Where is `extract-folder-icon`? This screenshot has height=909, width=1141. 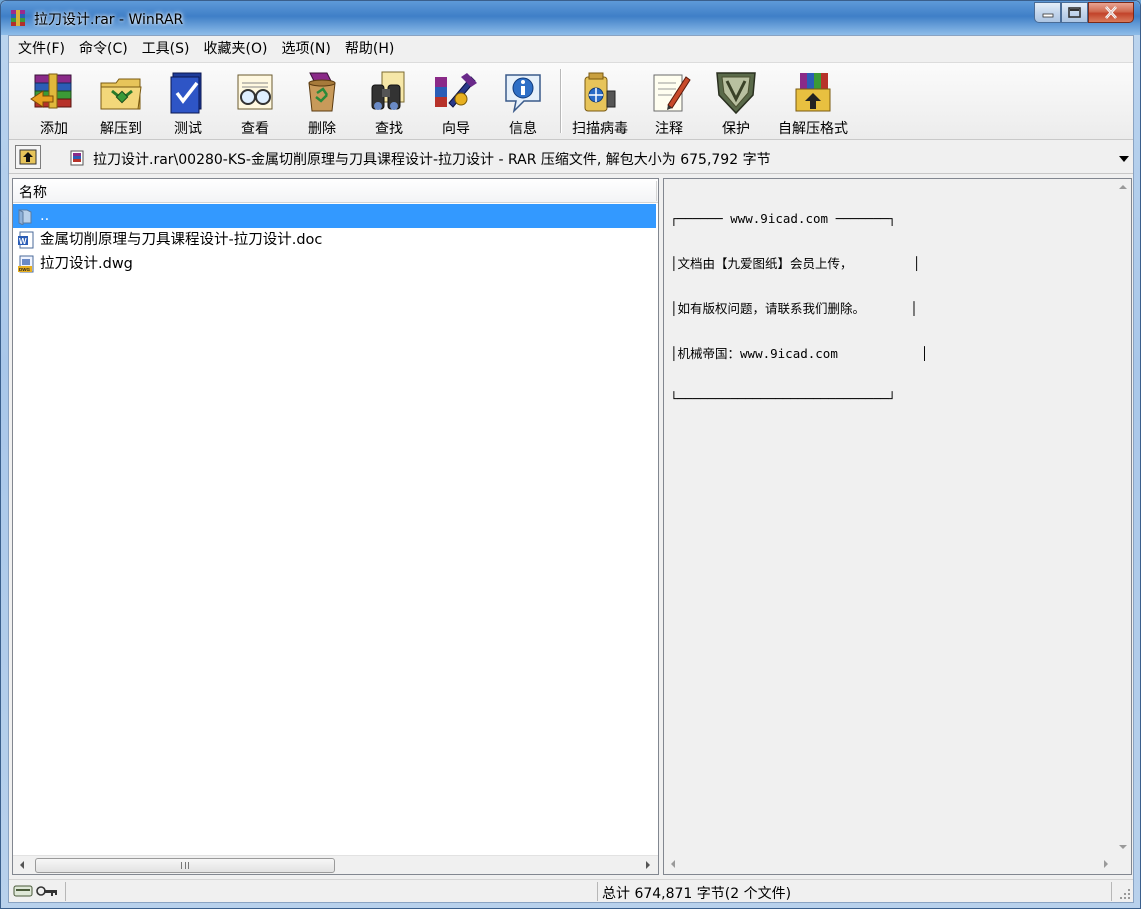 extract-folder-icon is located at coordinates (121, 94).